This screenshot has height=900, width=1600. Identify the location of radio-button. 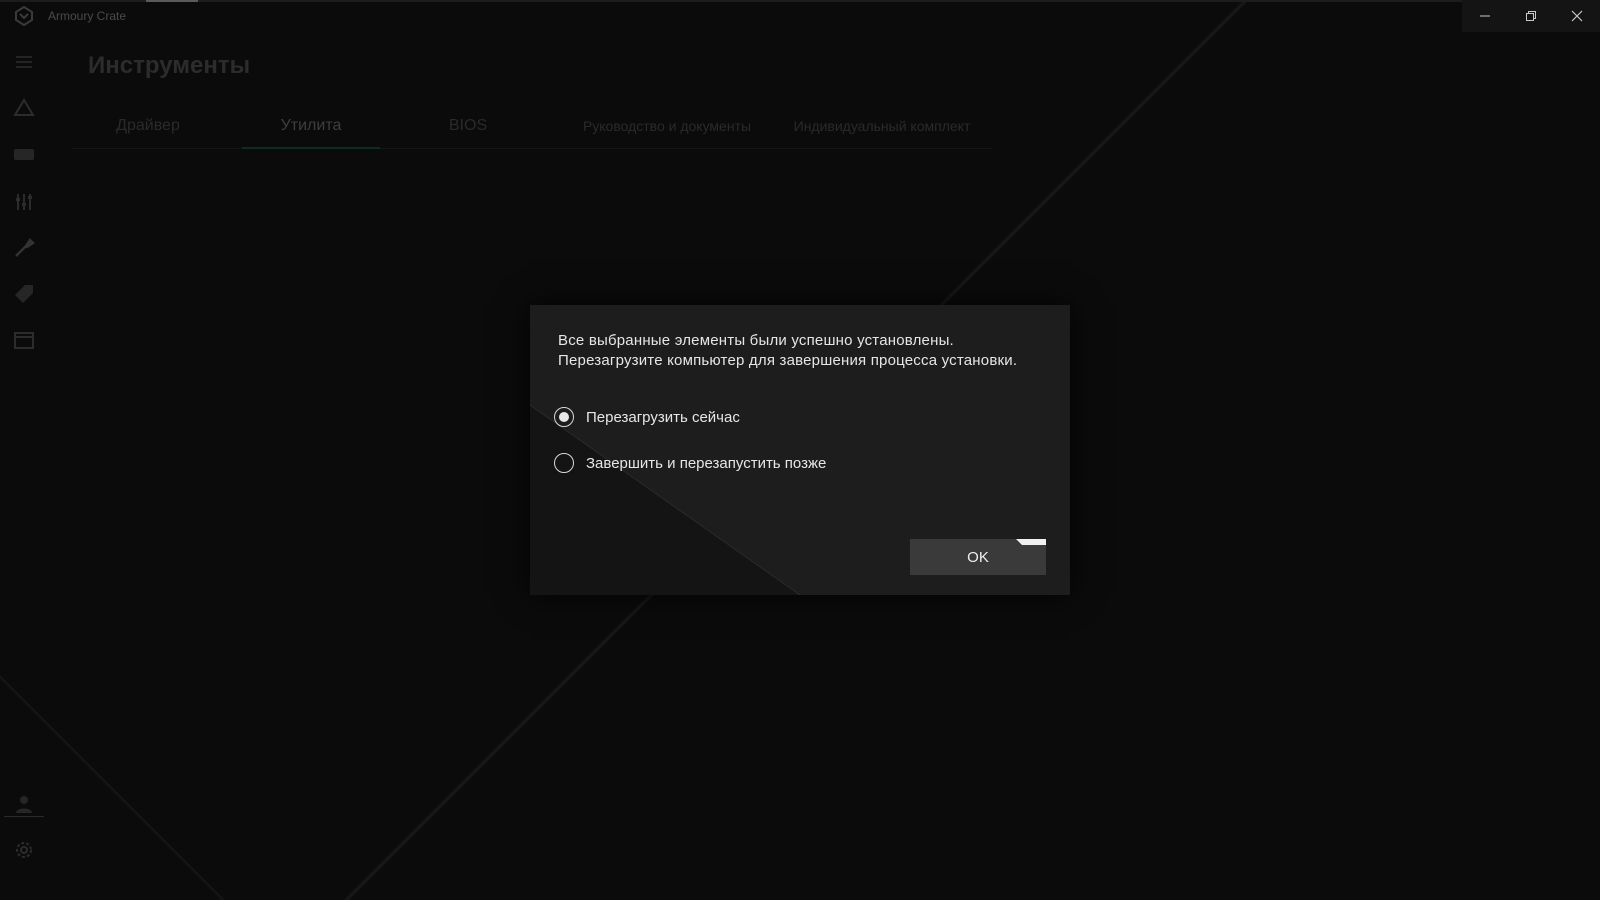
(564, 463).